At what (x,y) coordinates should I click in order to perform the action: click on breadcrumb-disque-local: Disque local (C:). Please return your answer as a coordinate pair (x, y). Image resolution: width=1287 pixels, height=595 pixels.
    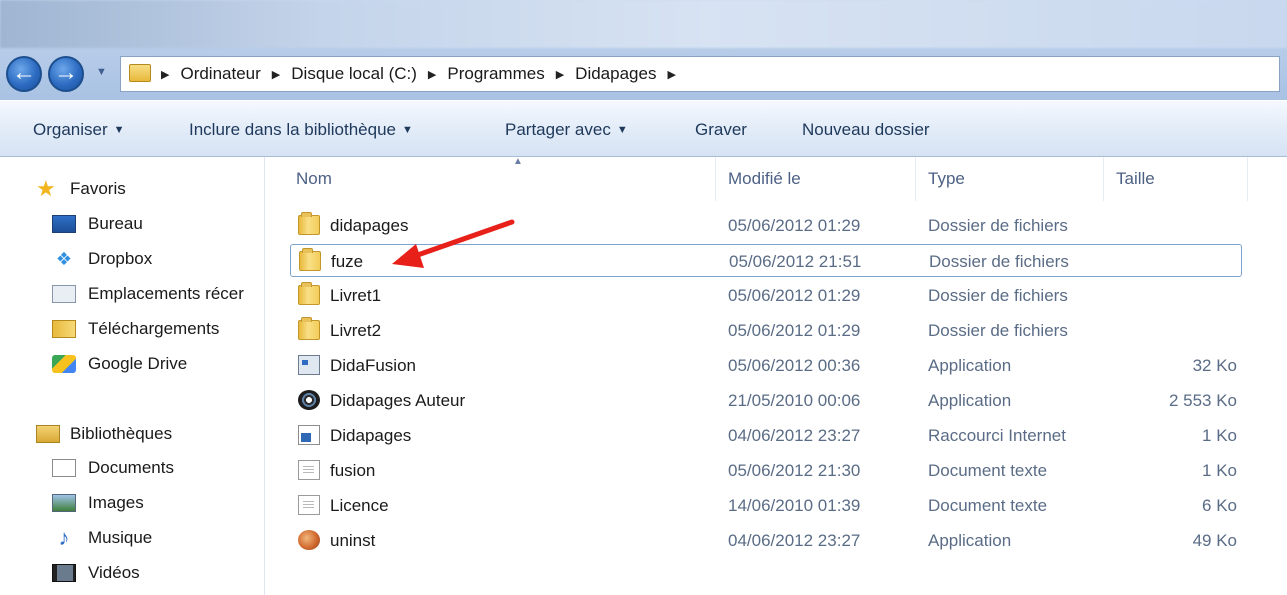
    Looking at the image, I should click on (354, 74).